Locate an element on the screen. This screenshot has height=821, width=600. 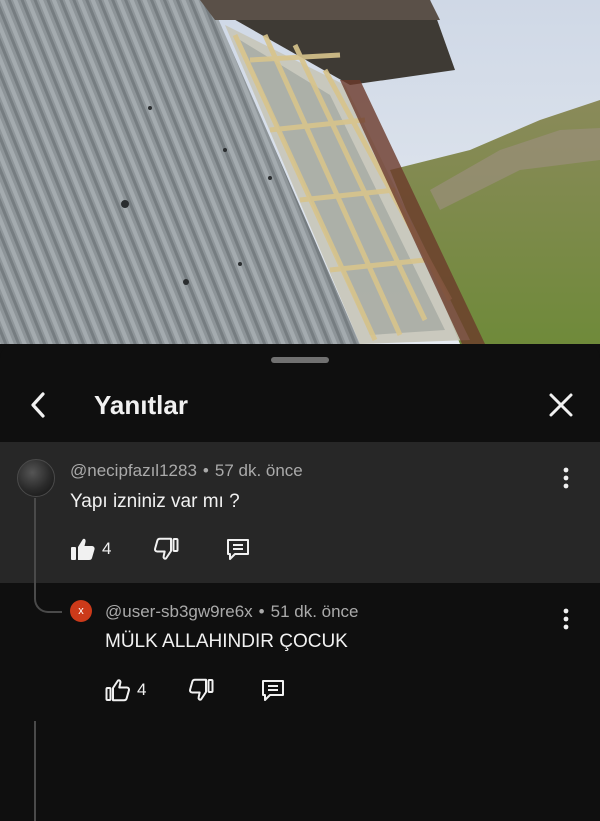
close-button is located at coordinates (561, 405).